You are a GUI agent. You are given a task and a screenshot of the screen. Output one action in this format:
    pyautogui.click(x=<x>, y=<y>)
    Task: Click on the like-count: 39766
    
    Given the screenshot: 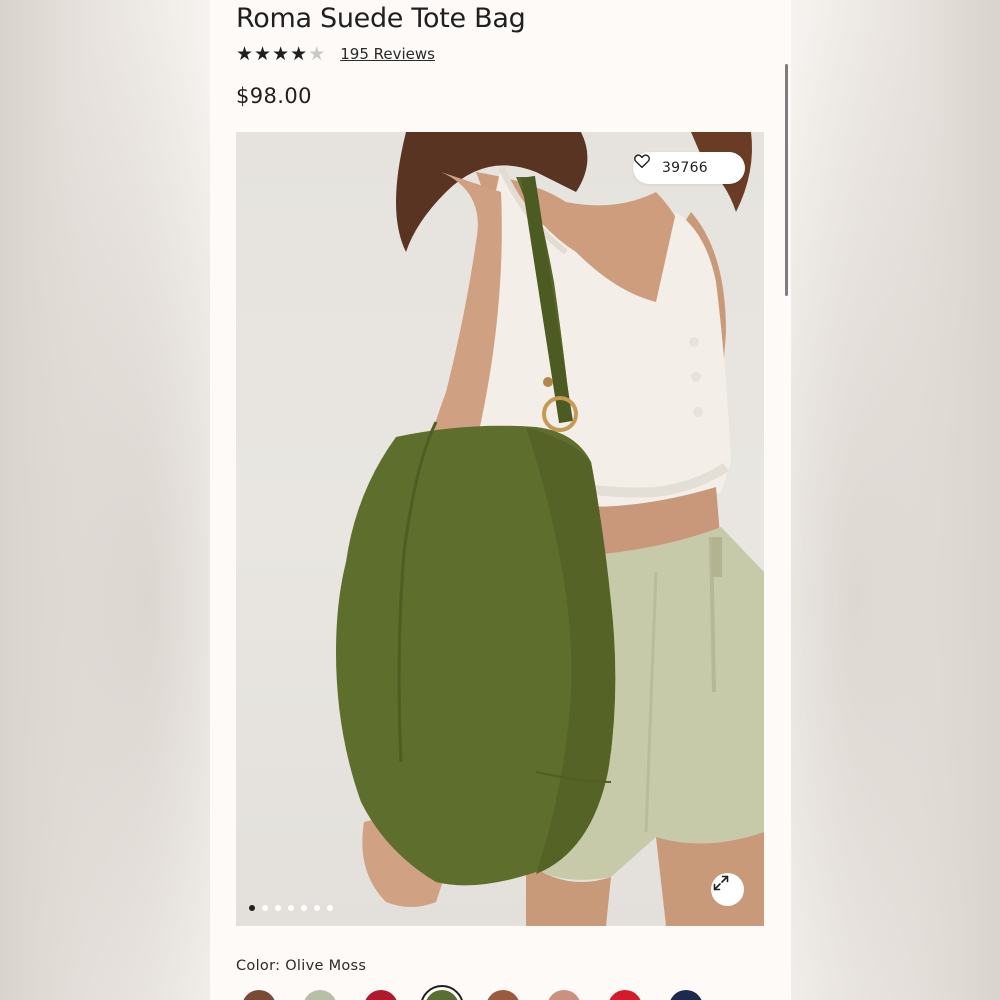 What is the action you would take?
    pyautogui.click(x=685, y=168)
    